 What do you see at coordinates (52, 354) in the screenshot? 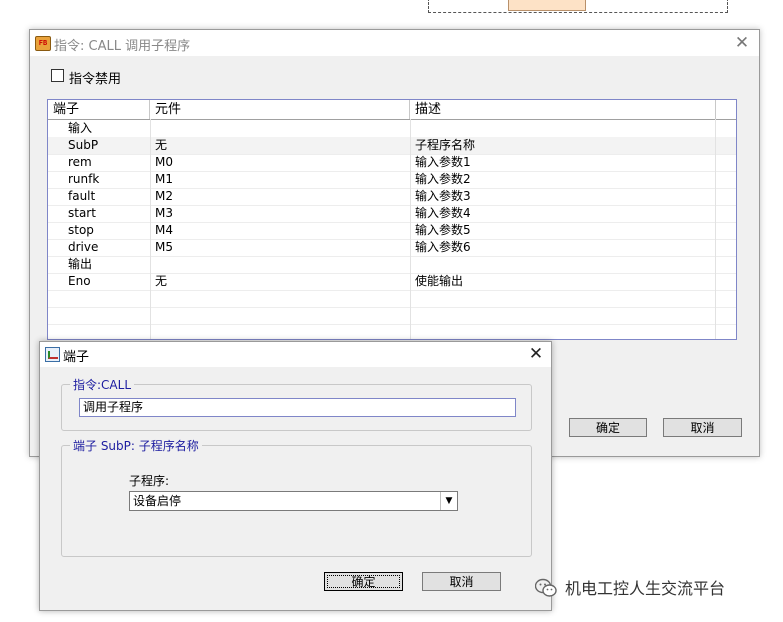
I see `terminal-chart-icon` at bounding box center [52, 354].